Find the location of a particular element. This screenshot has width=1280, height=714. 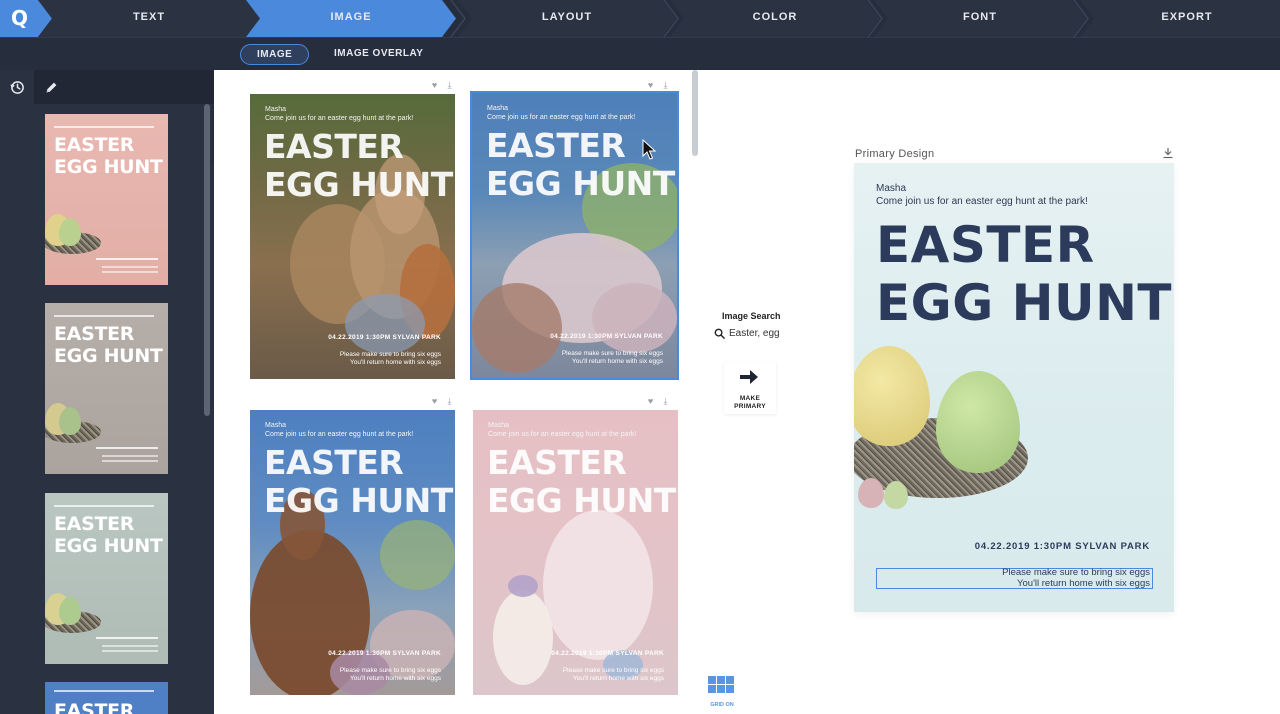

step-export: EXPORT is located at coordinates (1180, 18).